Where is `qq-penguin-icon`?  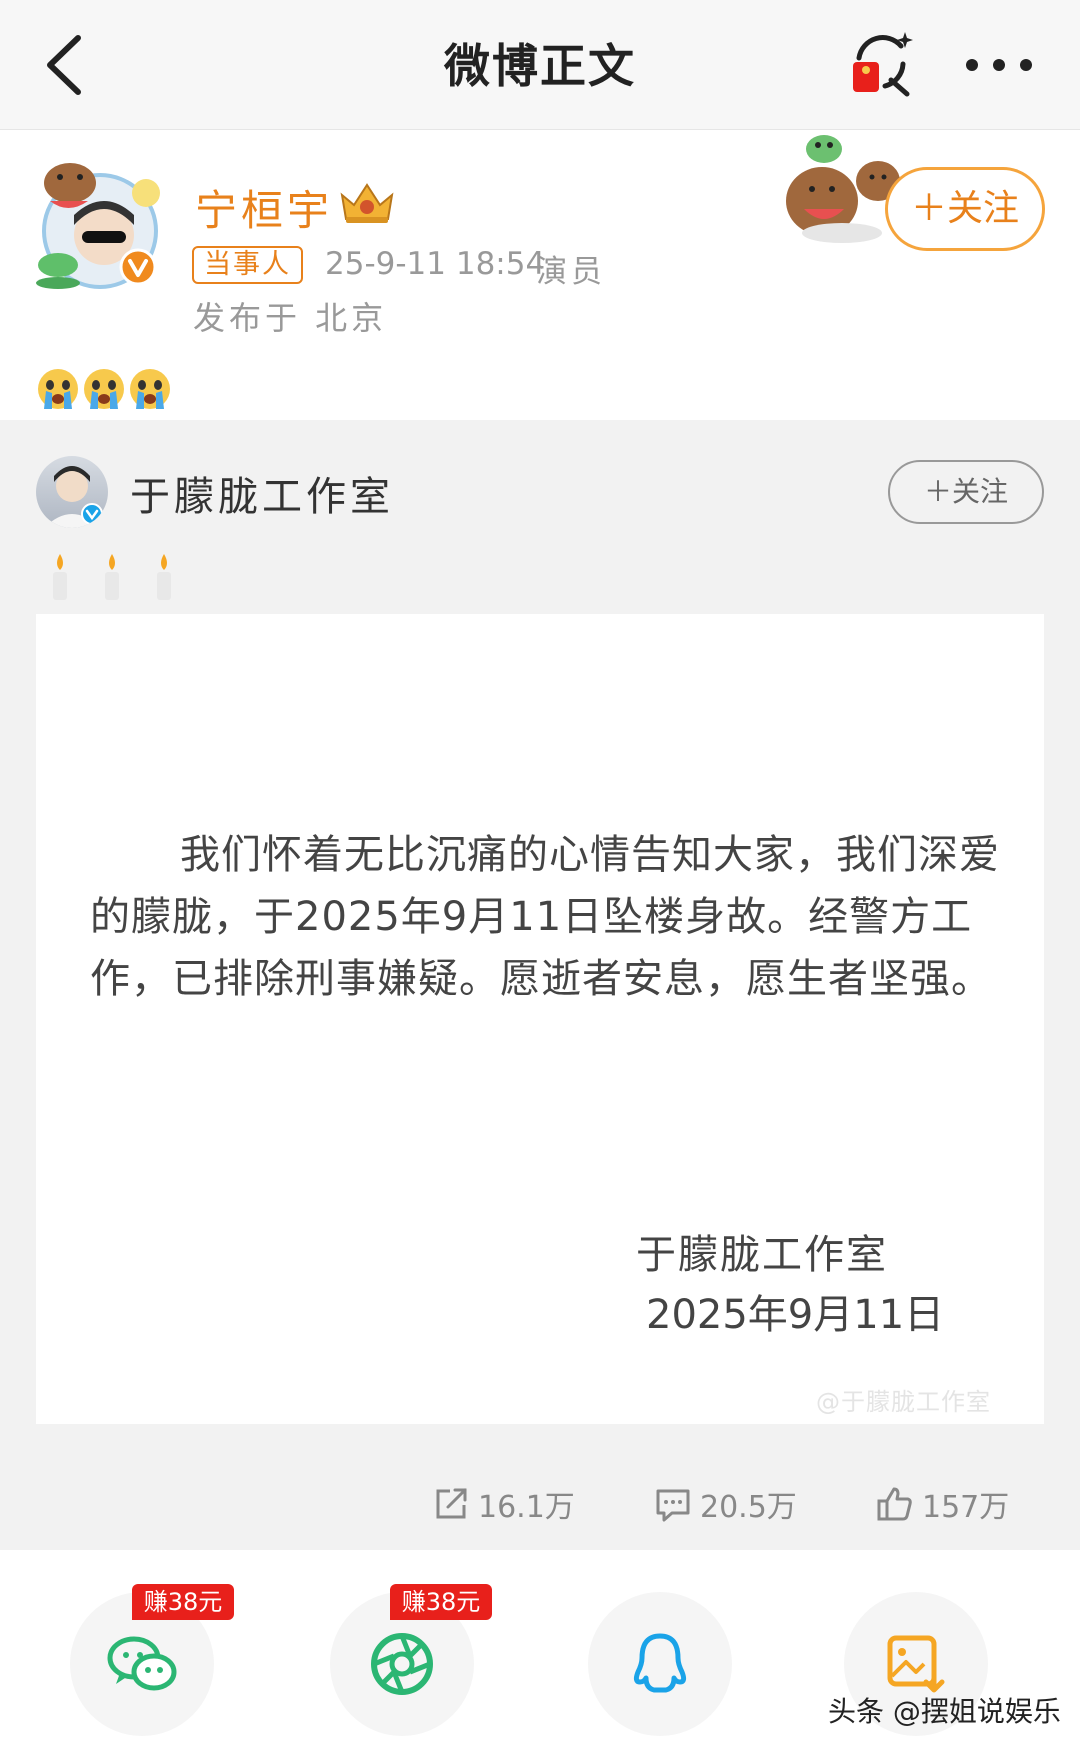
qq-penguin-icon is located at coordinates (660, 1663).